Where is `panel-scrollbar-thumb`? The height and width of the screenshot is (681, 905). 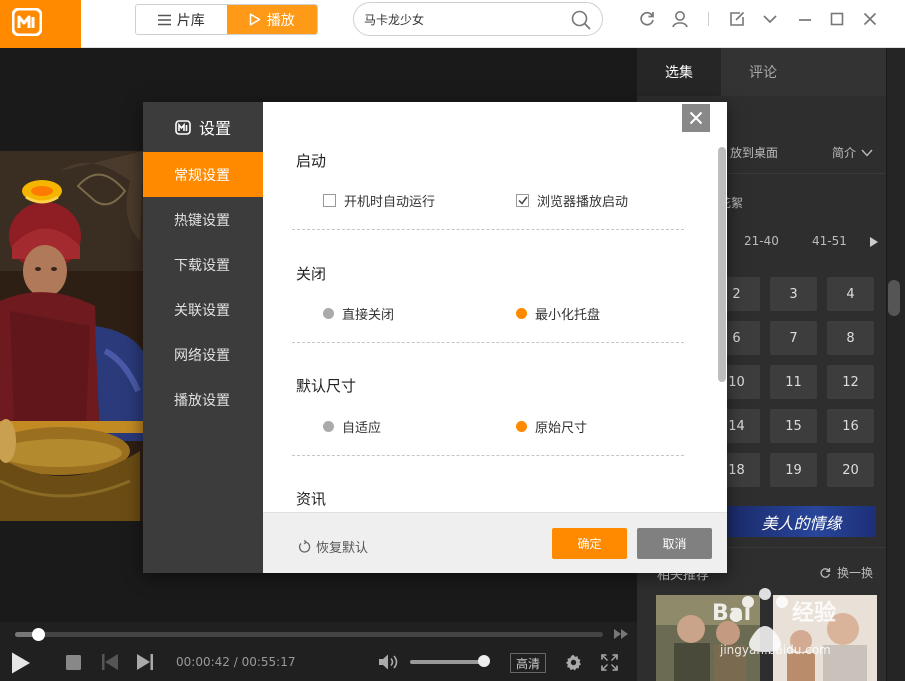 panel-scrollbar-thumb is located at coordinates (894, 298).